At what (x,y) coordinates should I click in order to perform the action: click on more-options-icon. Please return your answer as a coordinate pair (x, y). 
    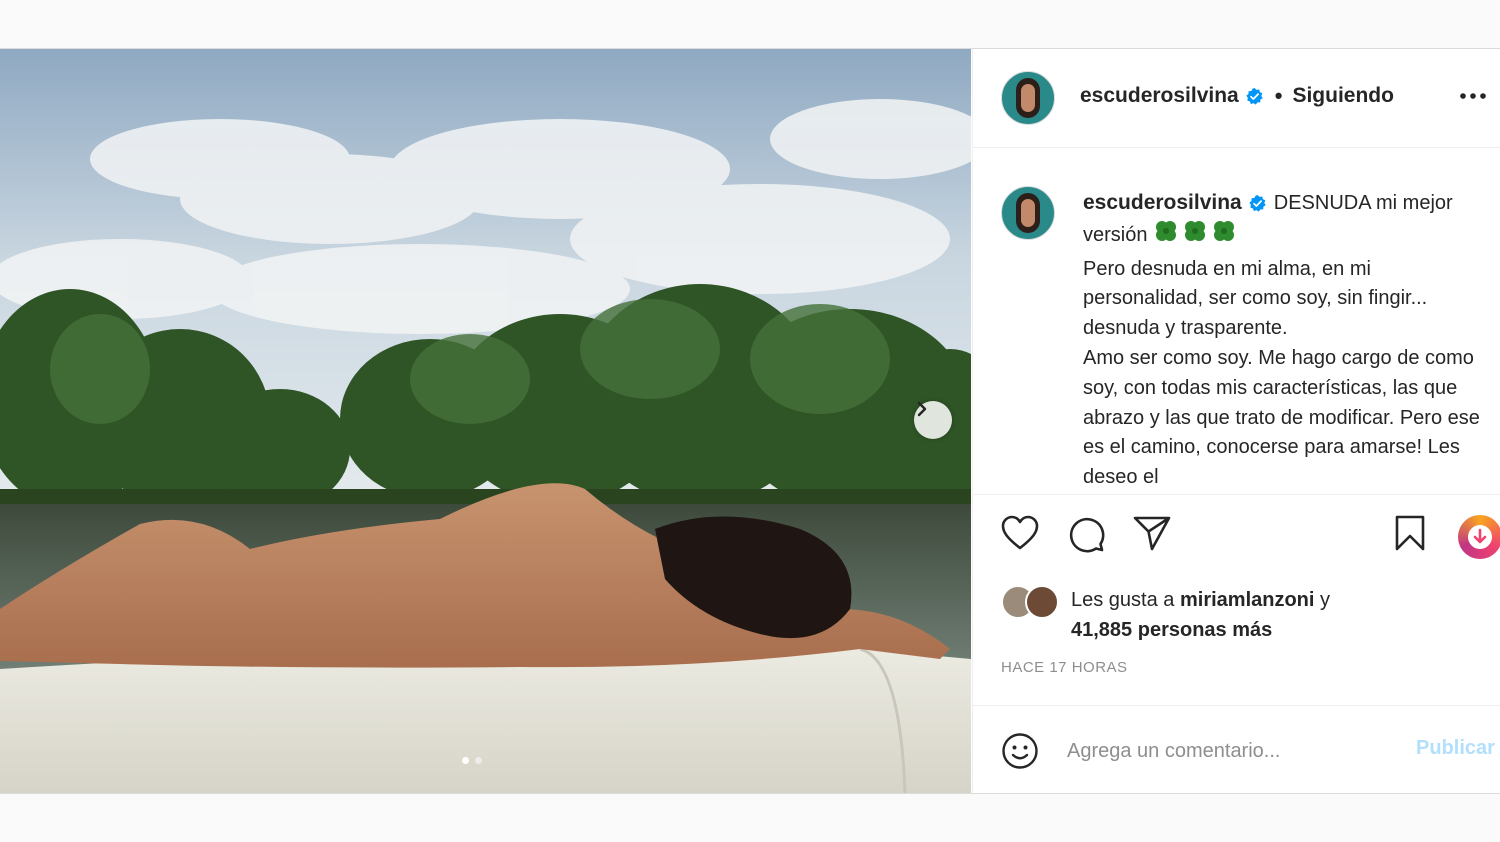
    Looking at the image, I should click on (1473, 96).